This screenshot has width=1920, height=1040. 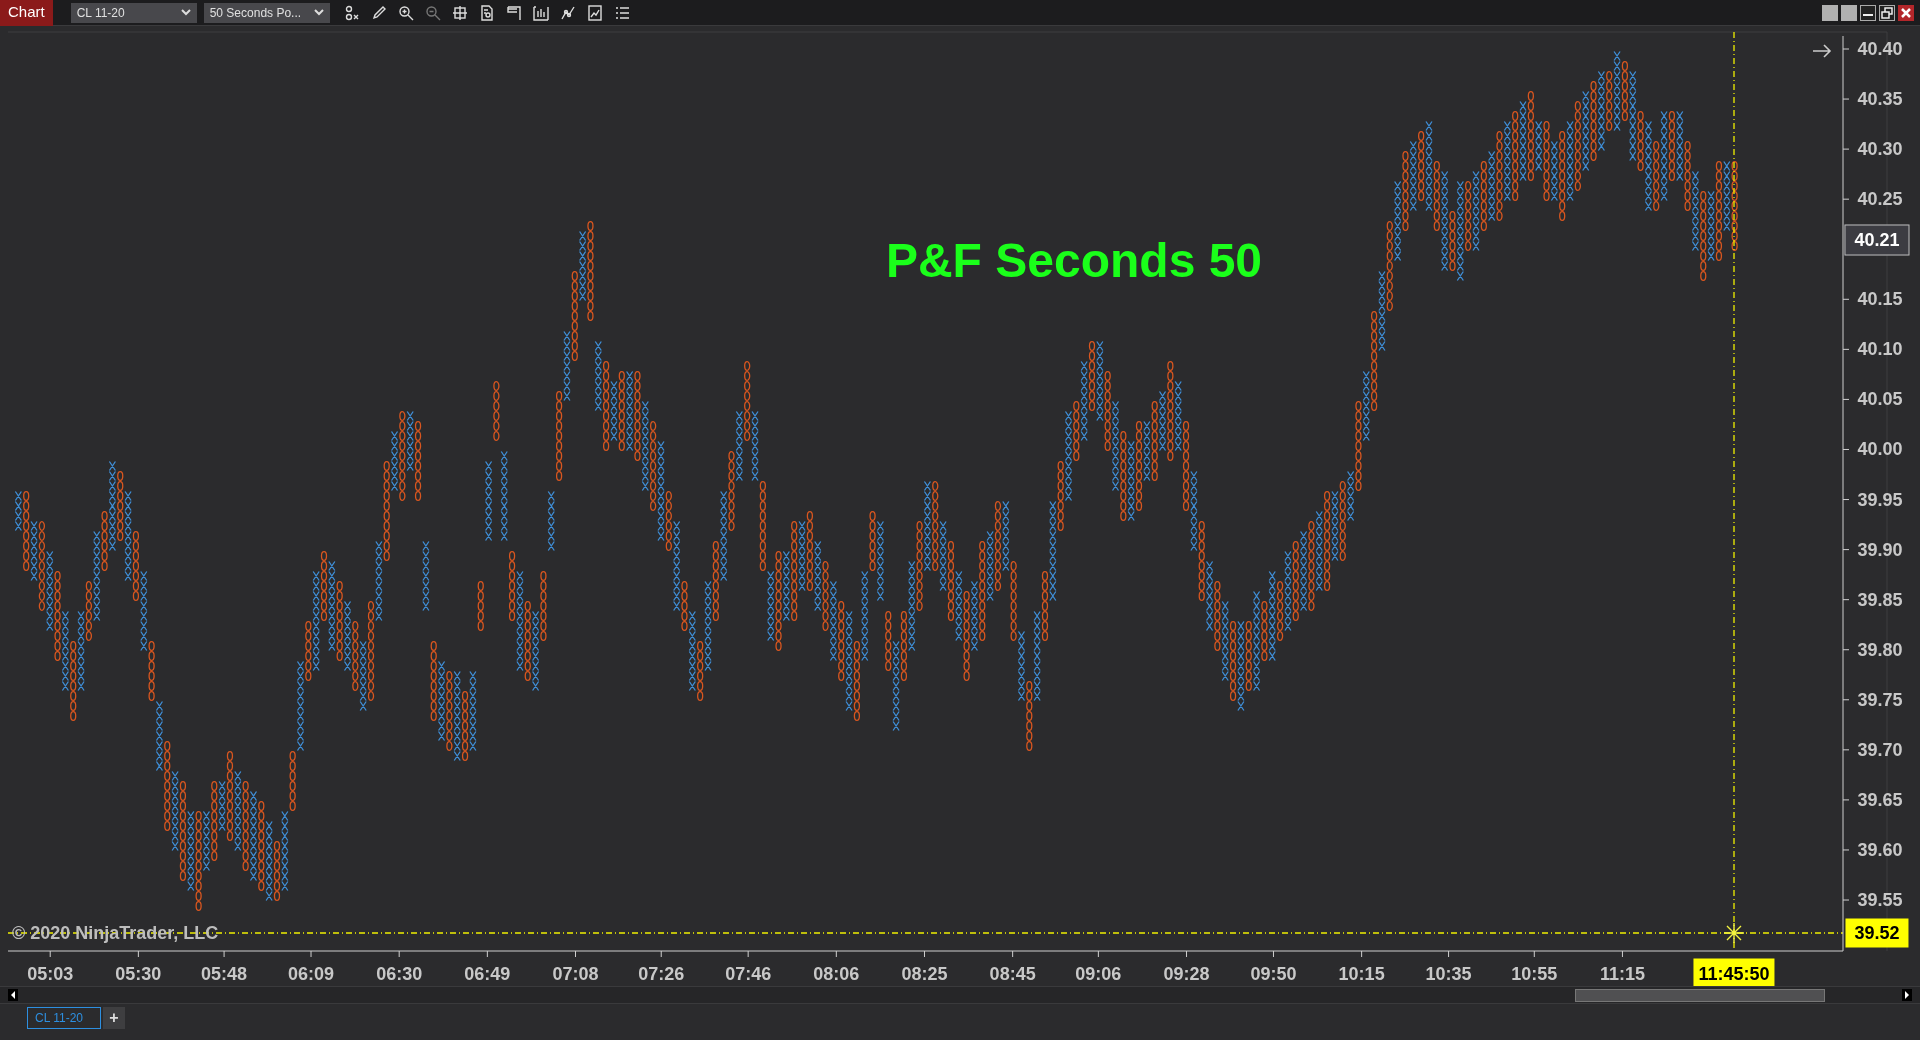 I want to click on price-label: 39.65, so click(x=1880, y=800).